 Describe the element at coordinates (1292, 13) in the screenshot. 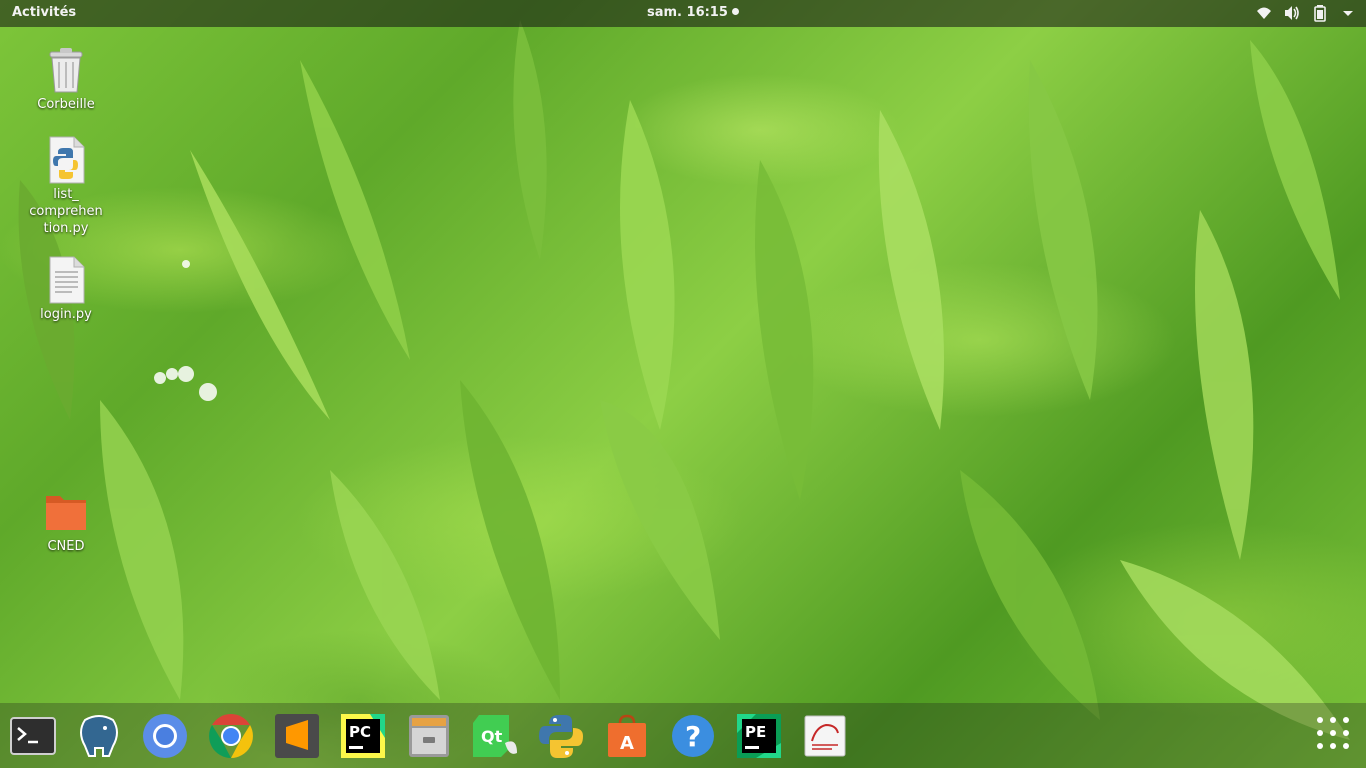

I see `volume-icon` at that location.